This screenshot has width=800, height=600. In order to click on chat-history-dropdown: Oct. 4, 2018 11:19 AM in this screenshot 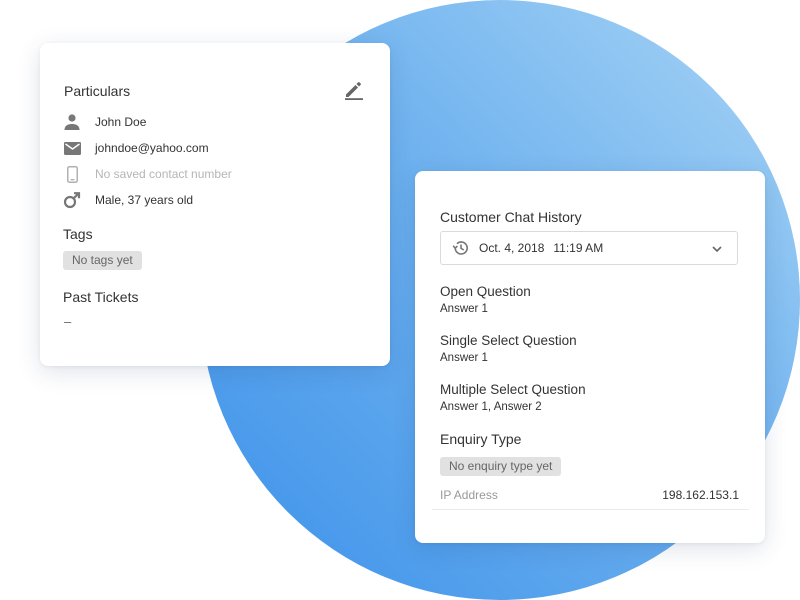, I will do `click(589, 248)`.